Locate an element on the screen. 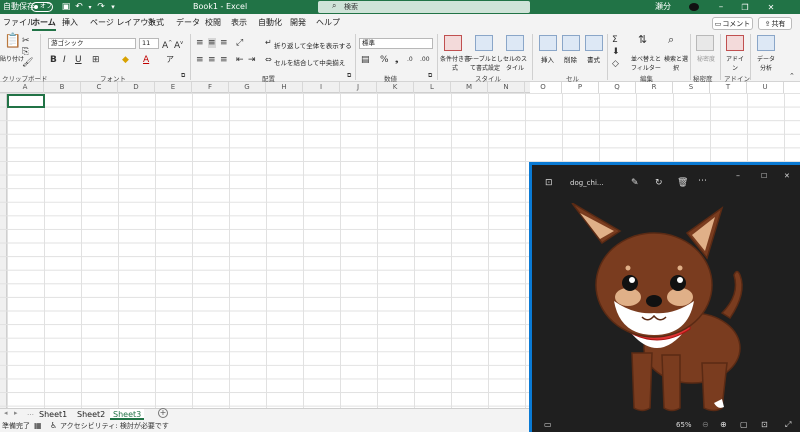 This screenshot has height=435, width=800. column-header-d: D is located at coordinates (136, 87).